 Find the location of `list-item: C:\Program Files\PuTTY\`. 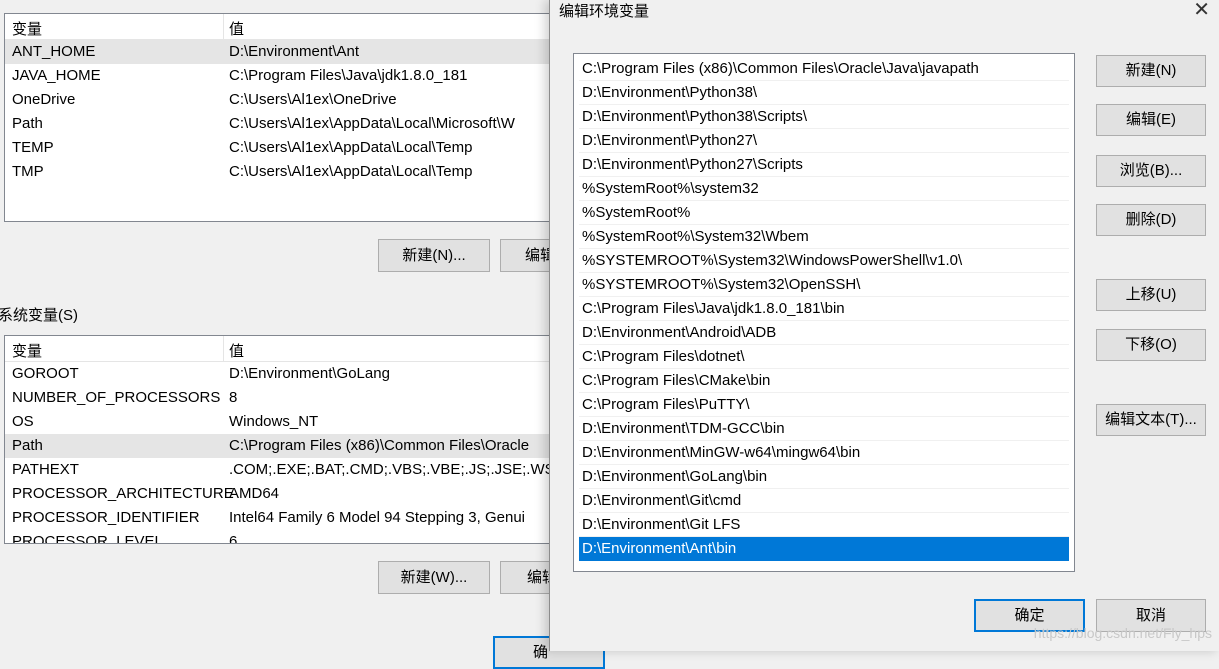

list-item: C:\Program Files\PuTTY\ is located at coordinates (824, 405).